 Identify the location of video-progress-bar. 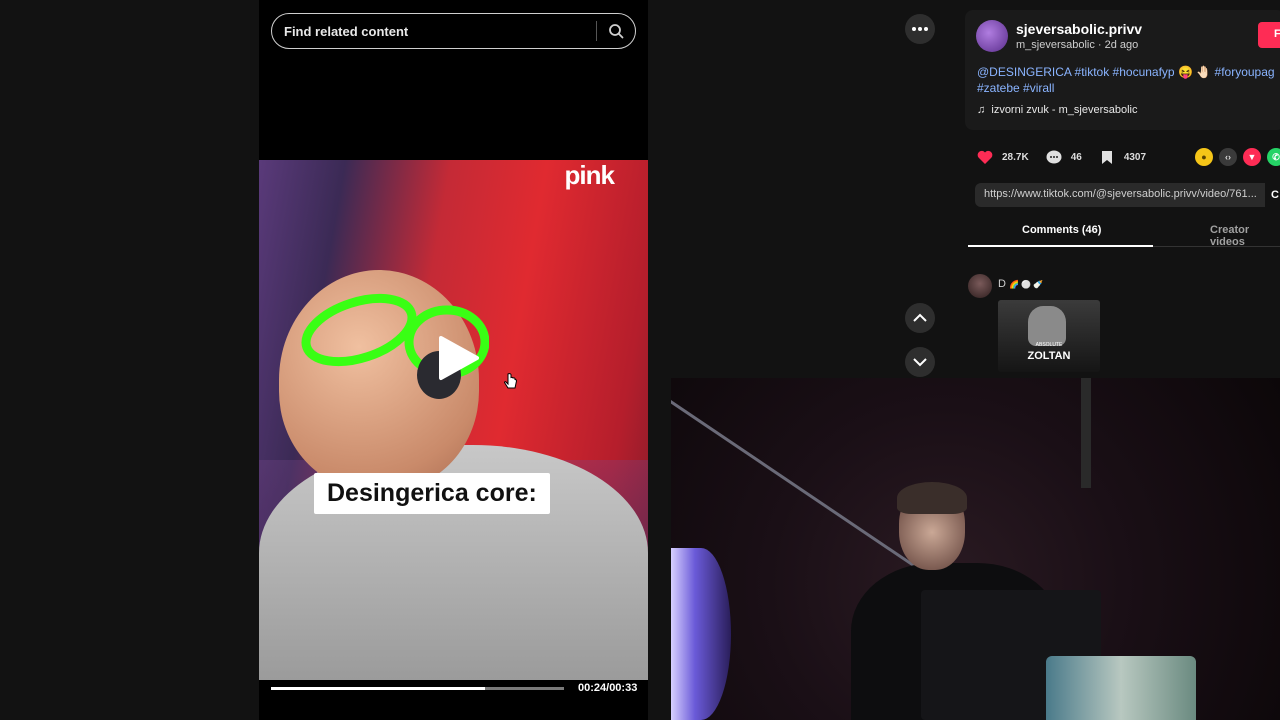
(417, 688).